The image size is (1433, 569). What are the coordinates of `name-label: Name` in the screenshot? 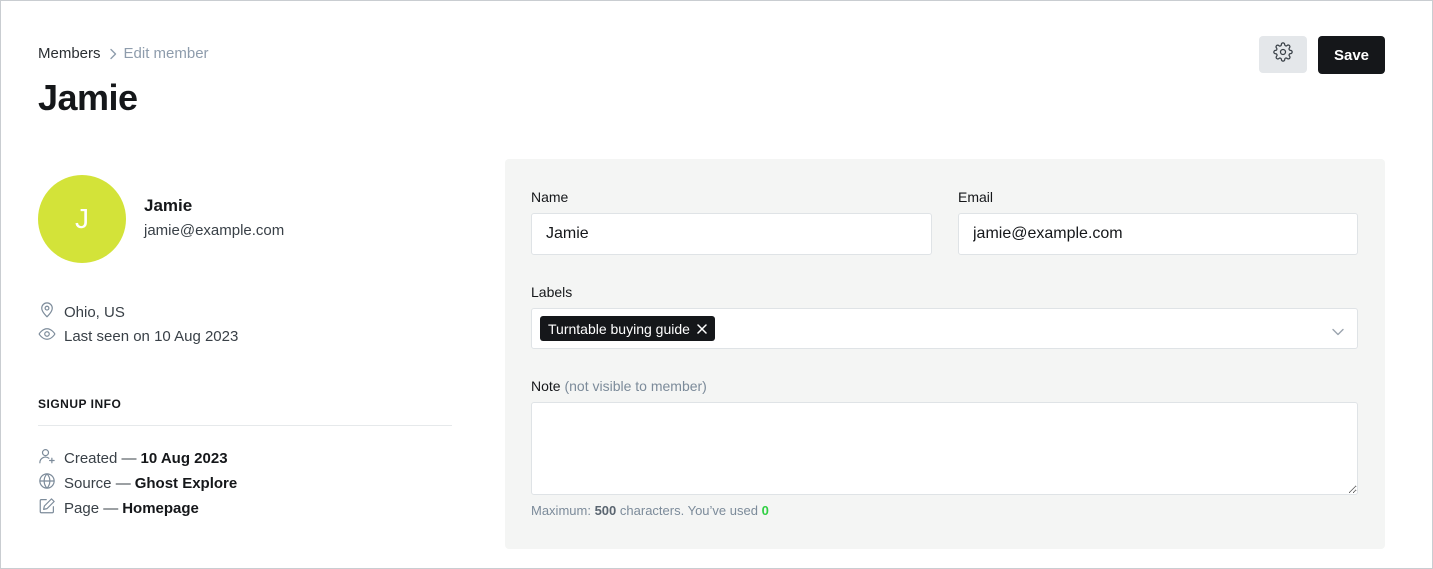 It's located at (550, 197).